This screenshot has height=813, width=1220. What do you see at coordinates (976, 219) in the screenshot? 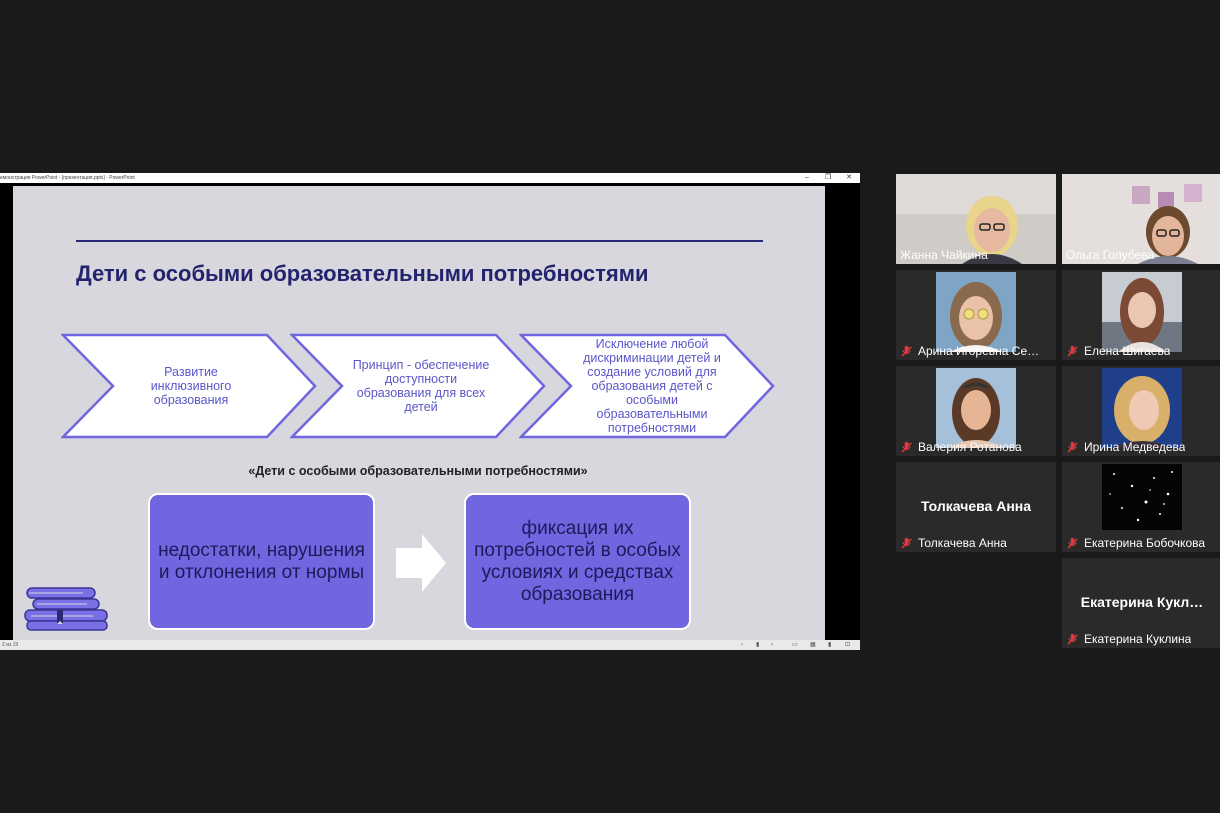
I see `participant-tile: Жанна Чайкина` at bounding box center [976, 219].